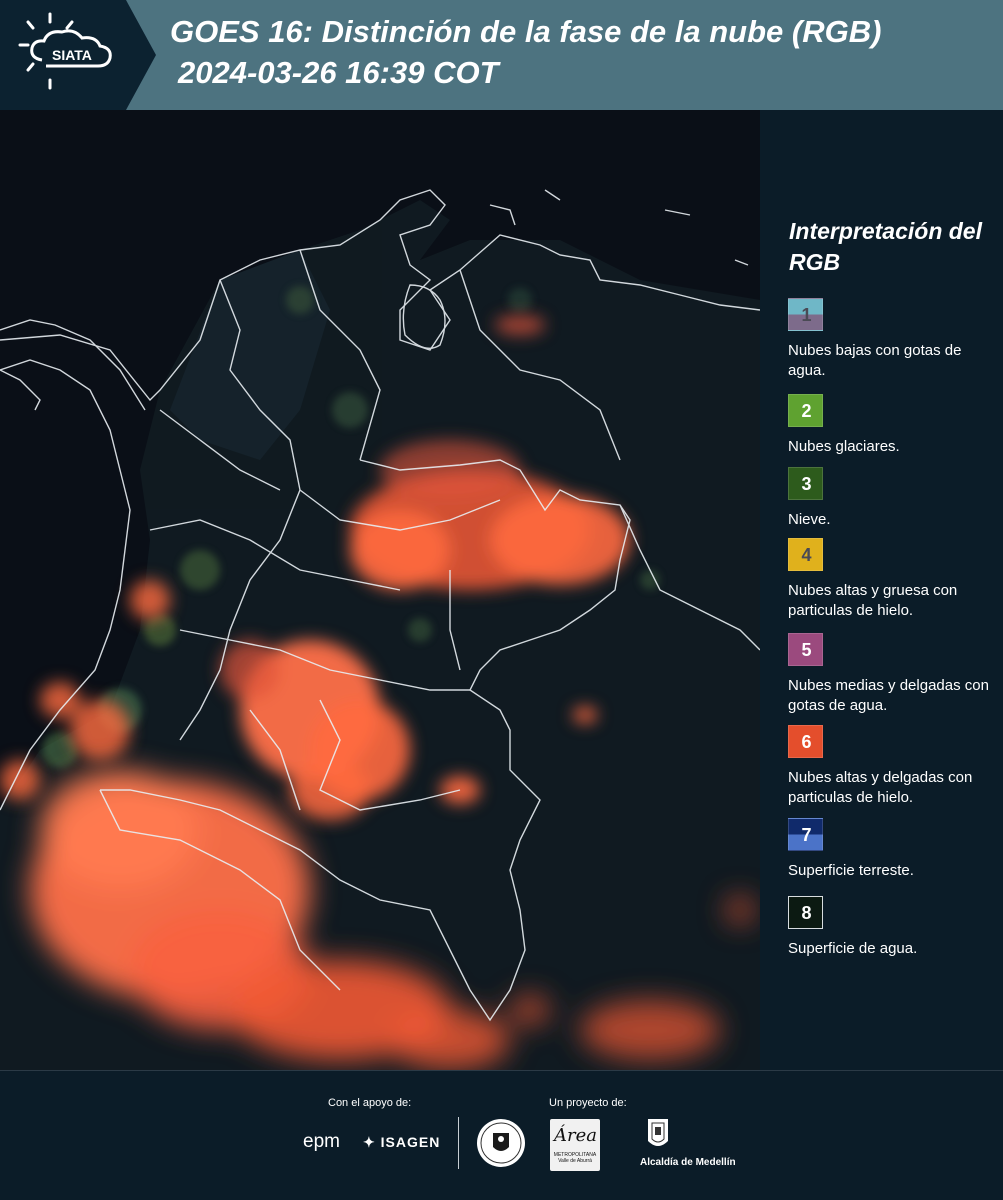  What do you see at coordinates (501, 1145) in the screenshot?
I see `seal-logo` at bounding box center [501, 1145].